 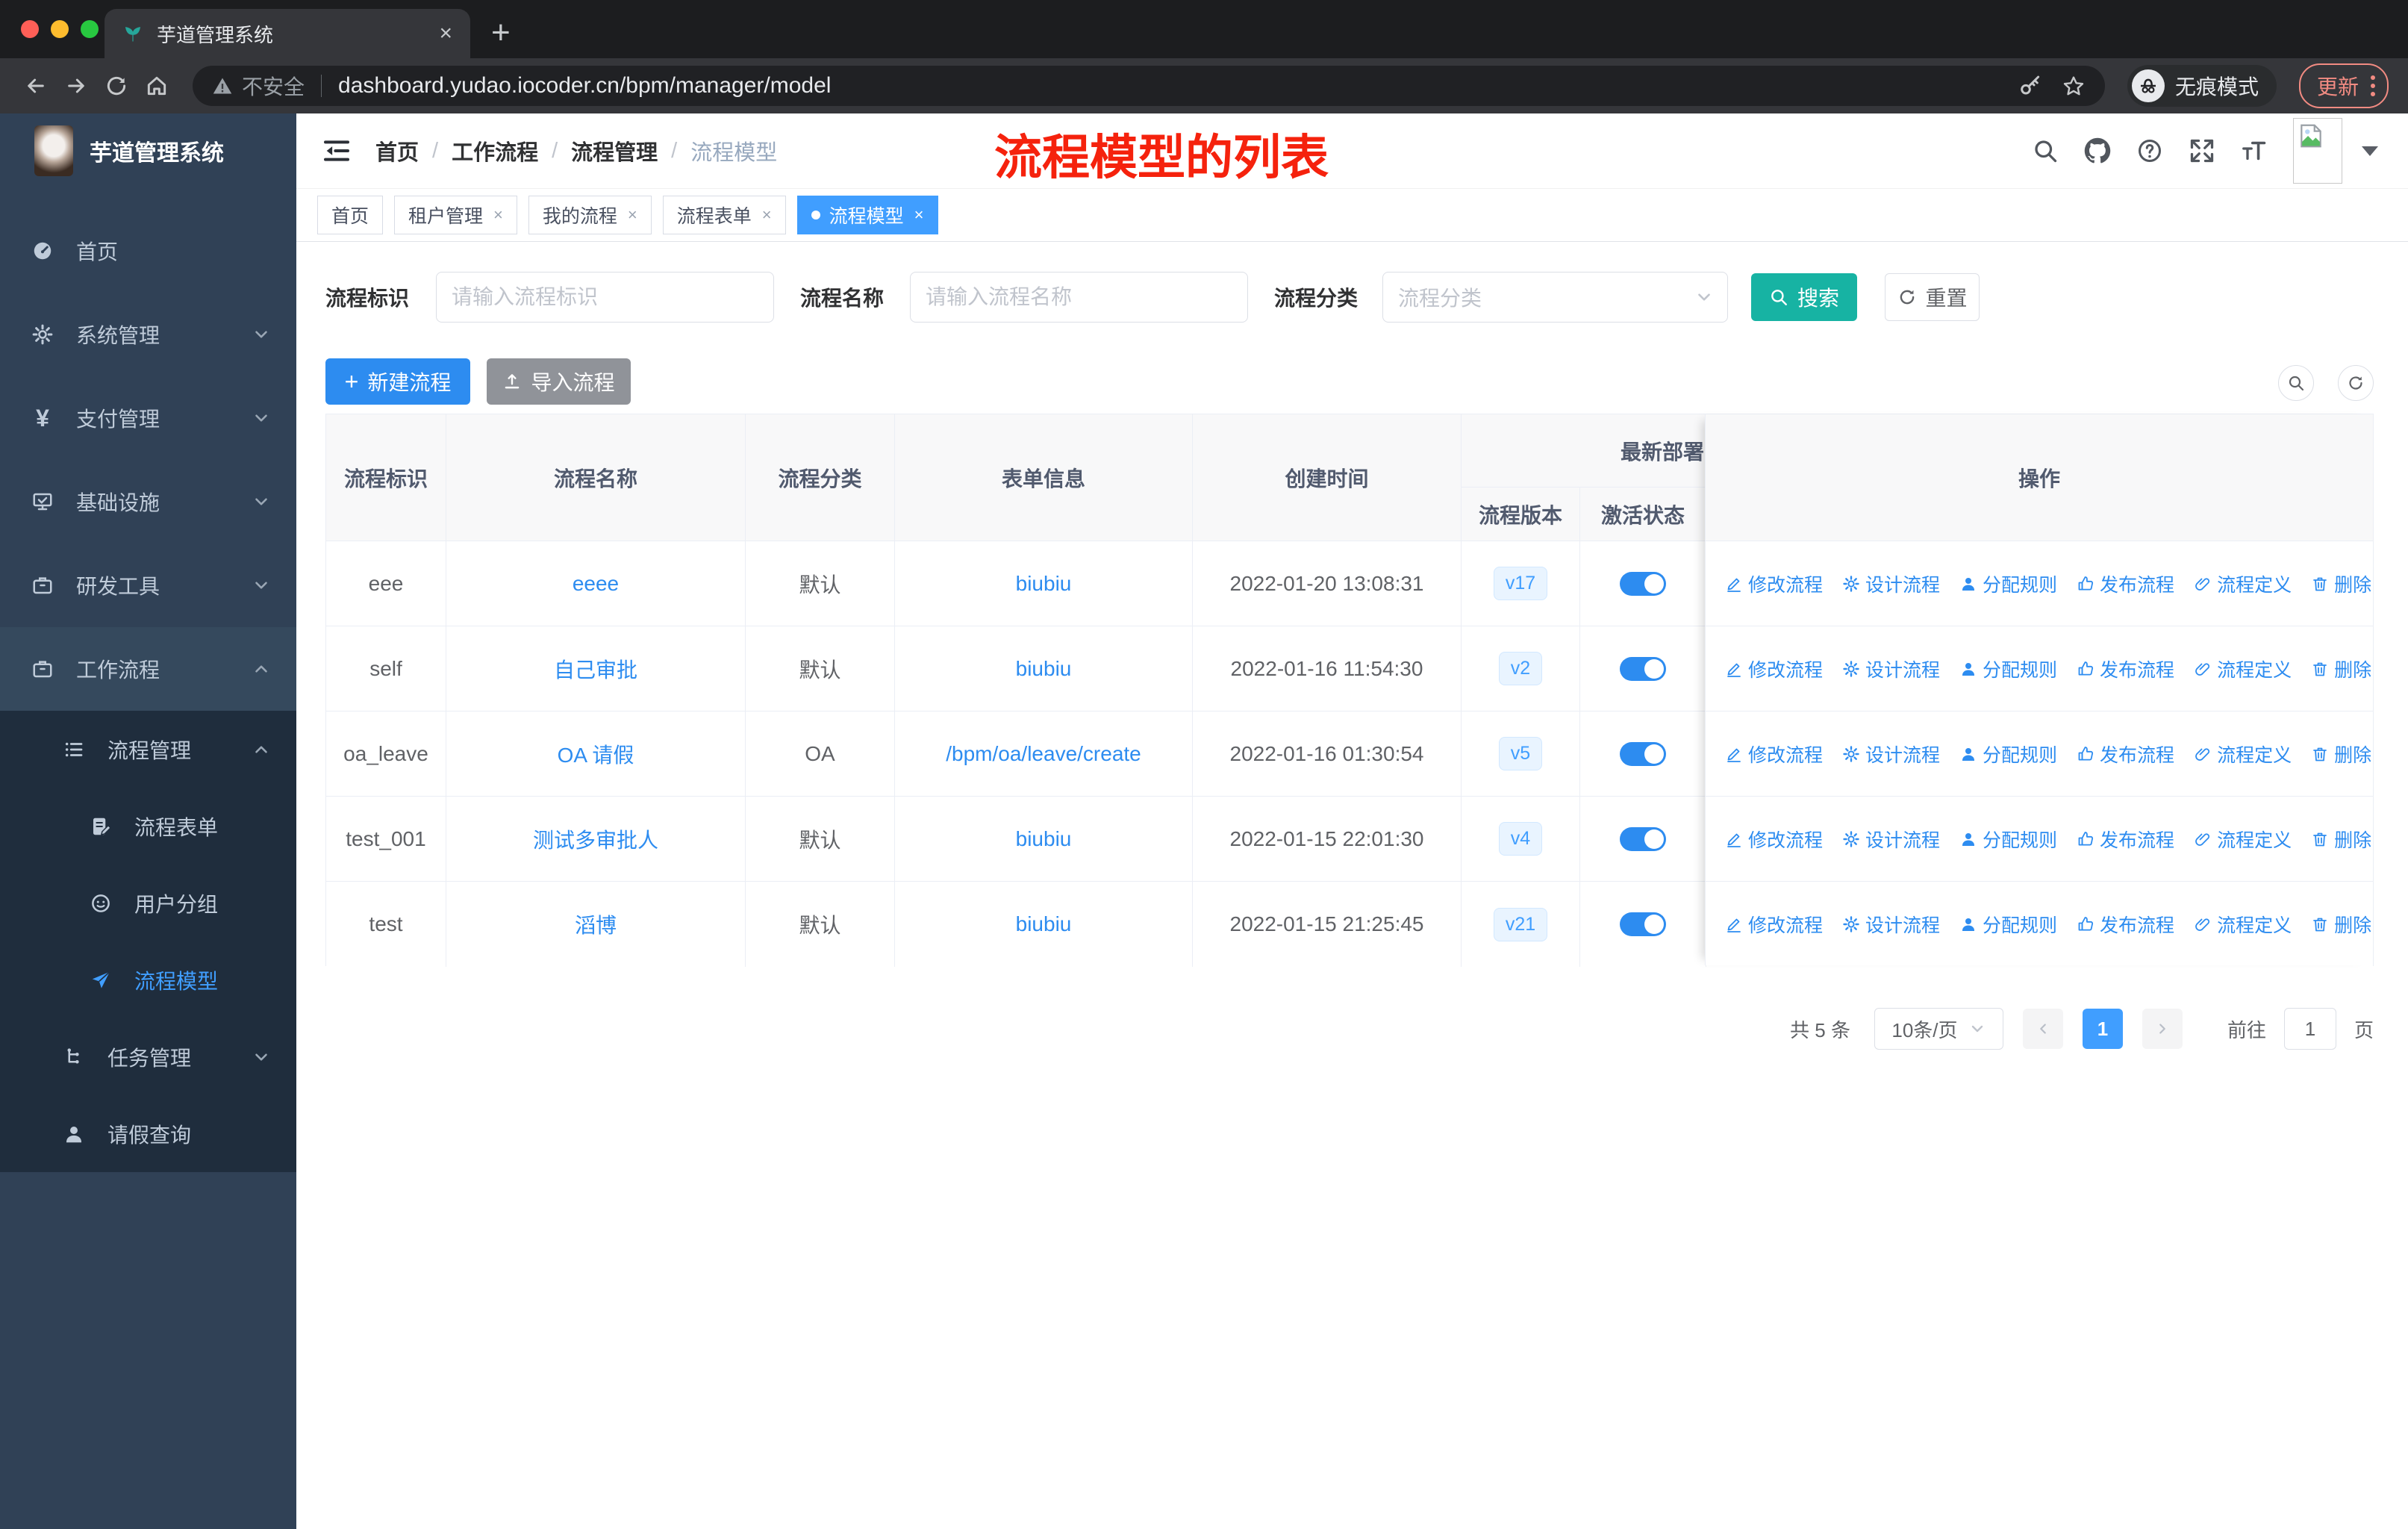 I want to click on browser-tab: 芋道管理系统 ×, so click(x=287, y=33).